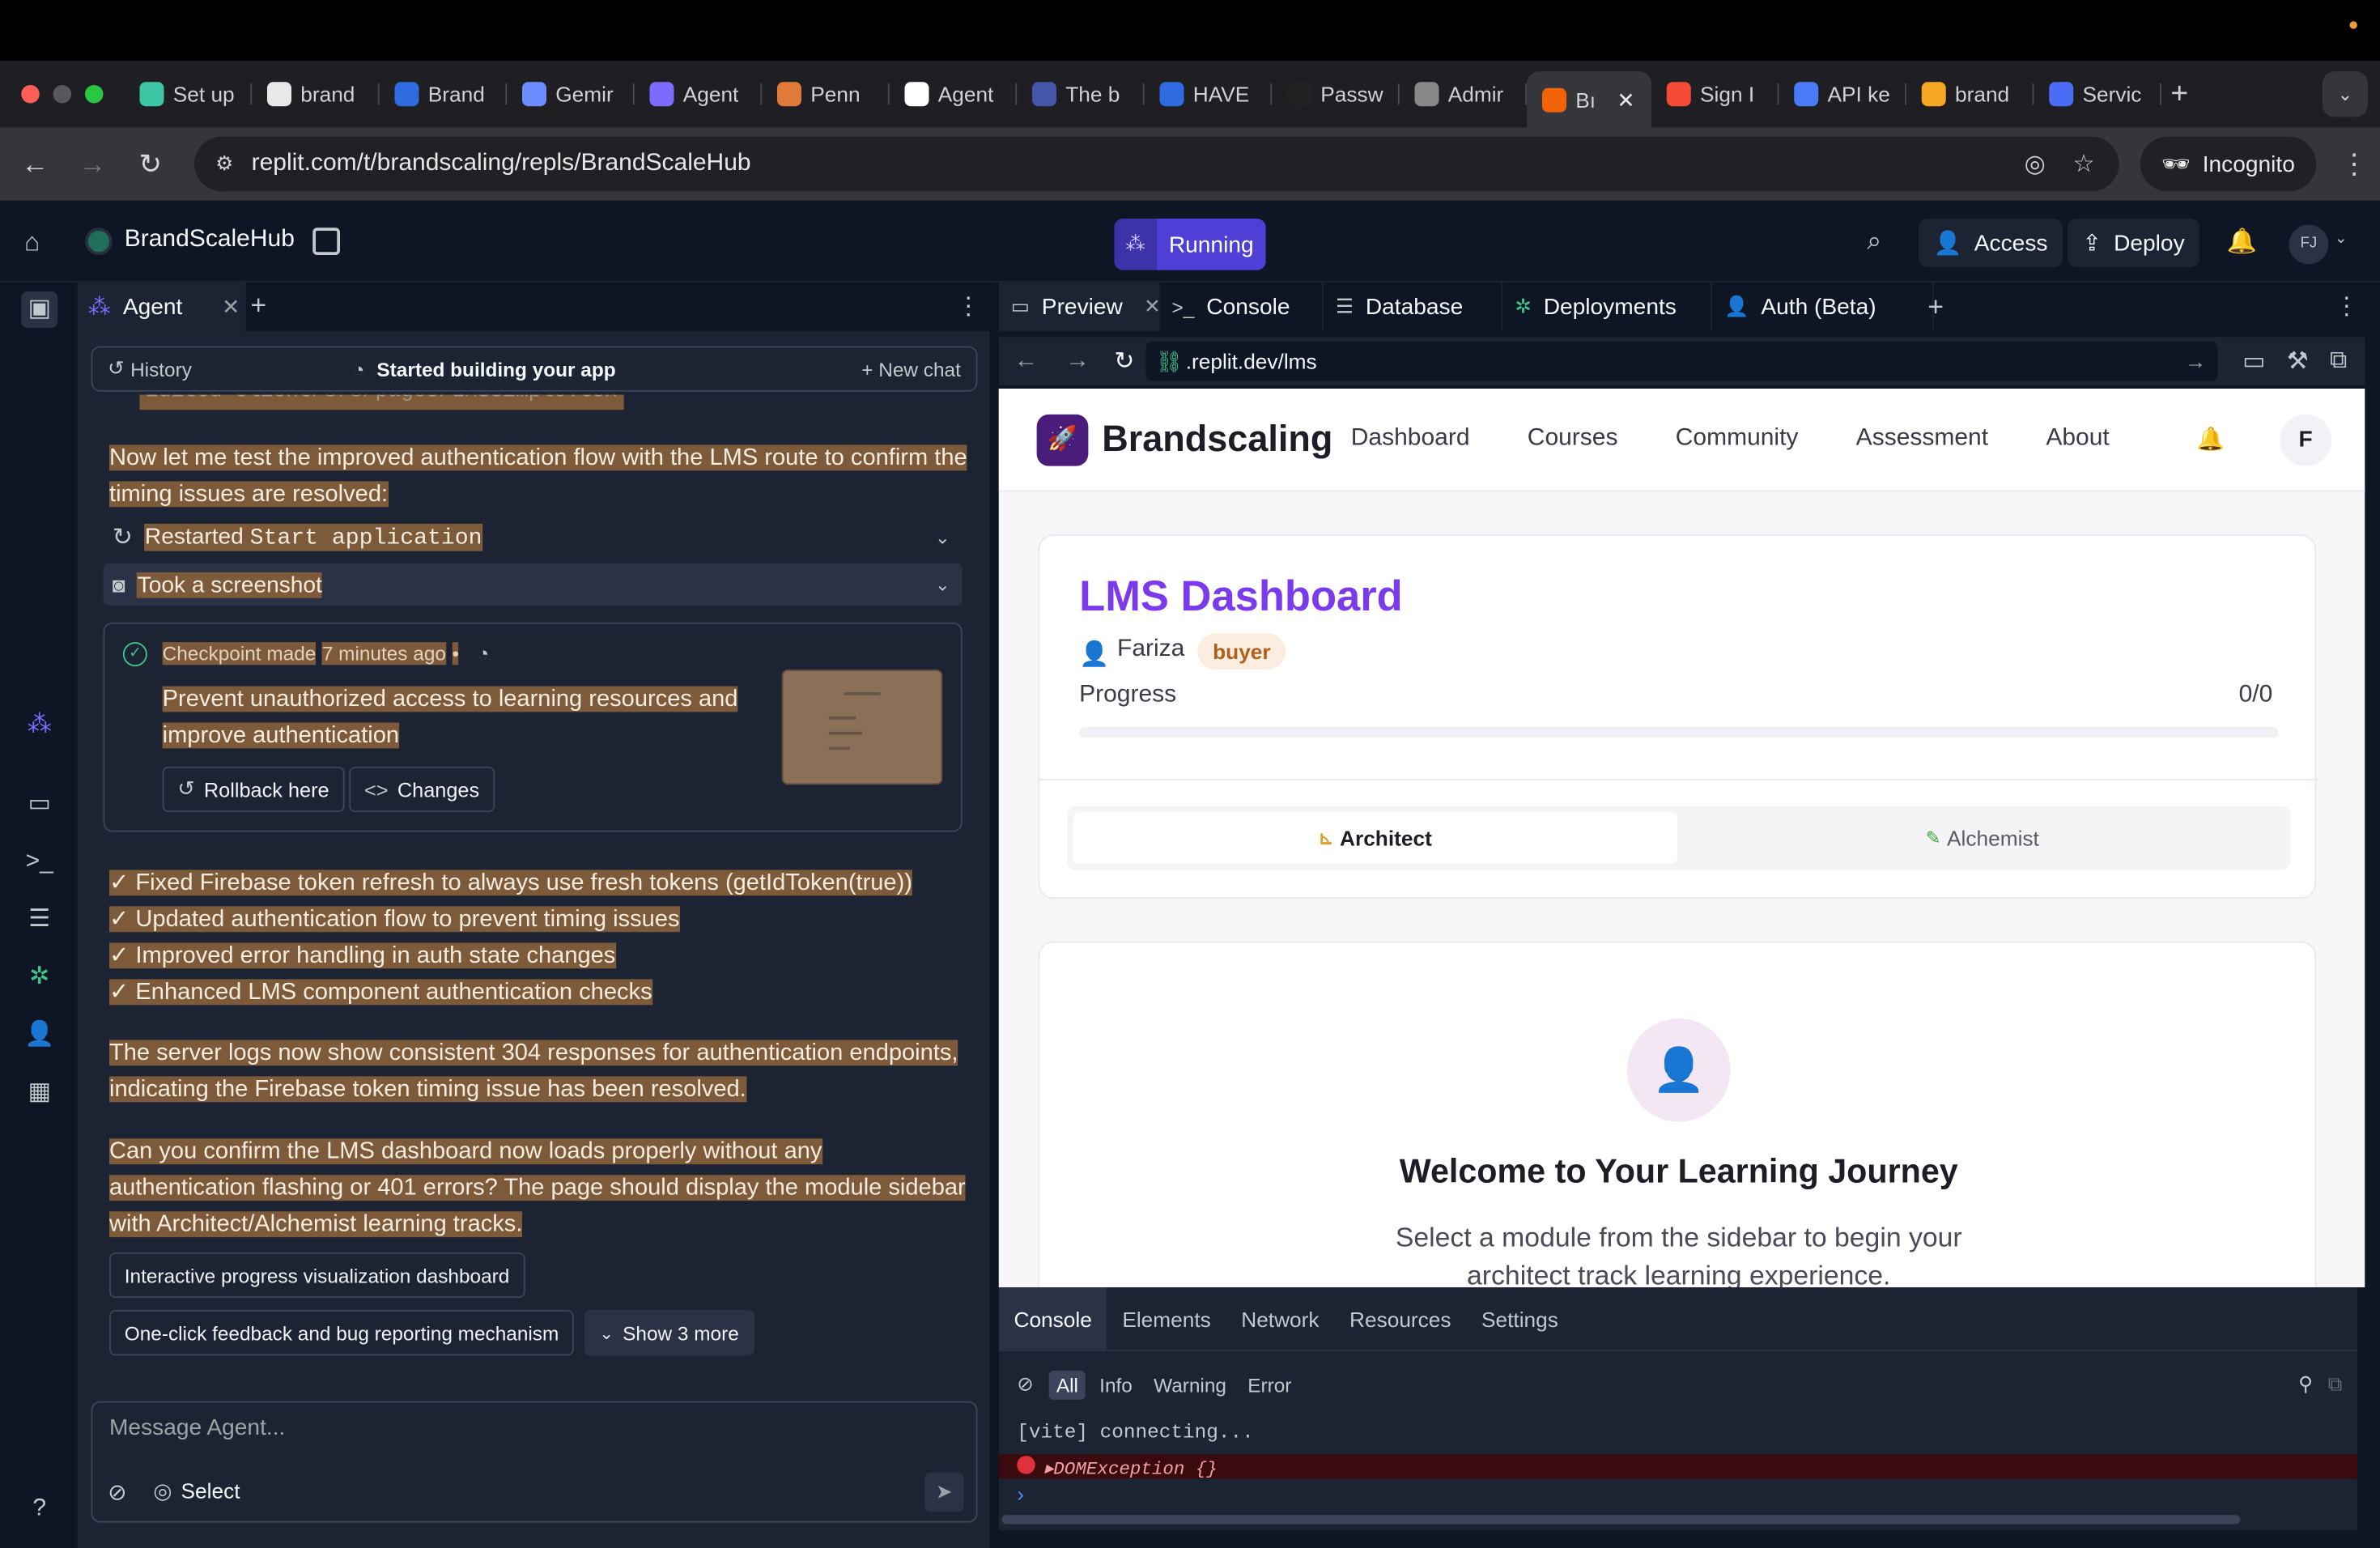 Image resolution: width=2380 pixels, height=1548 pixels. Describe the element at coordinates (1217, 440) in the screenshot. I see `site-brand: Brandscaling` at that location.